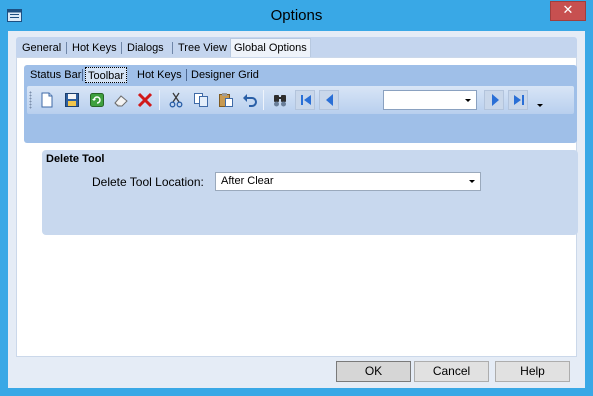  I want to click on next-record-button, so click(494, 100).